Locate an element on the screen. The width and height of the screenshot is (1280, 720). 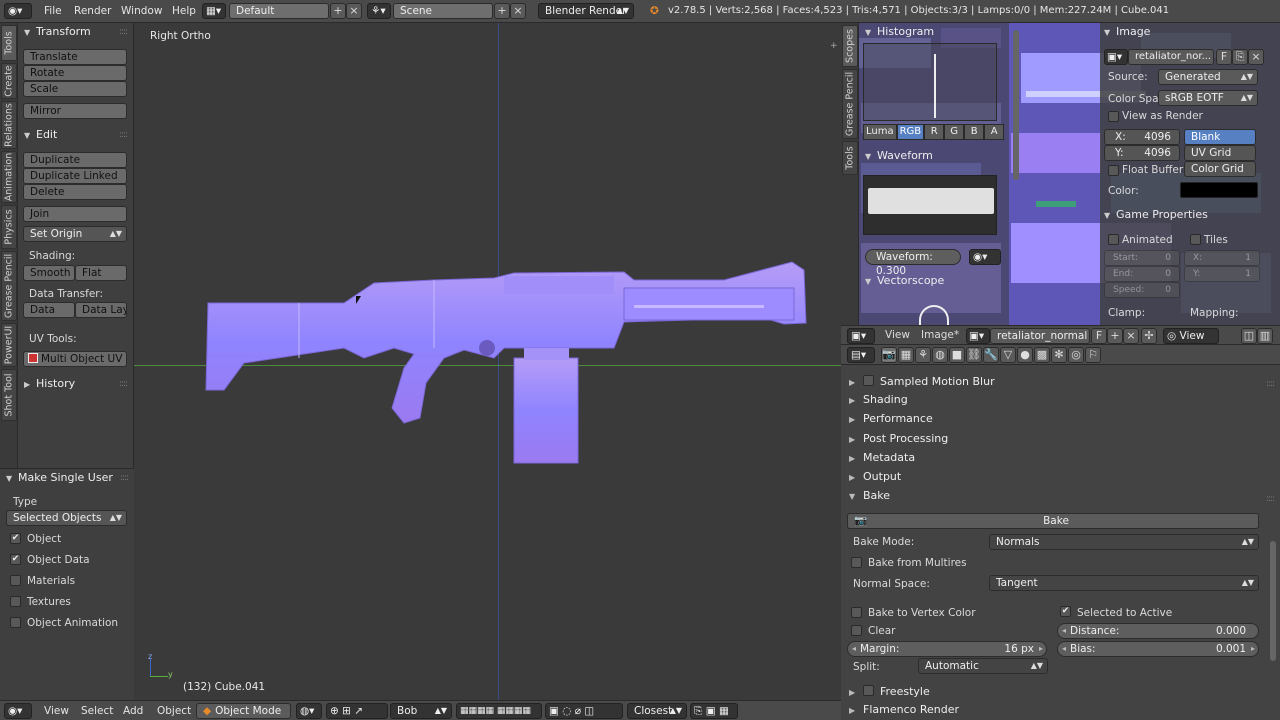
remove-layout-icon: × is located at coordinates (354, 11).